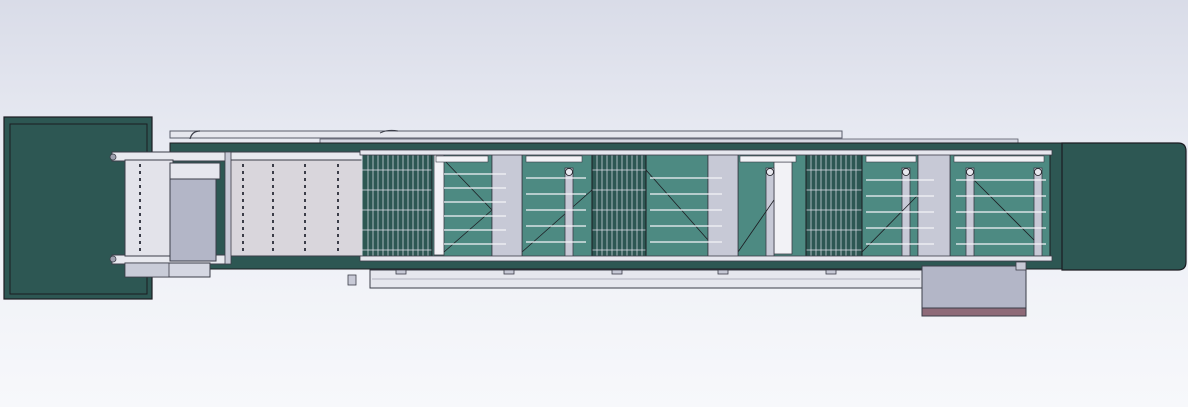  I want to click on bottom-support-rail, so click(635, 279).